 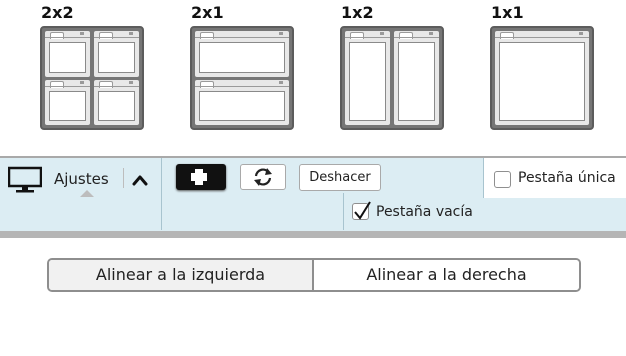 I want to click on layout-1x1-option, so click(x=542, y=78).